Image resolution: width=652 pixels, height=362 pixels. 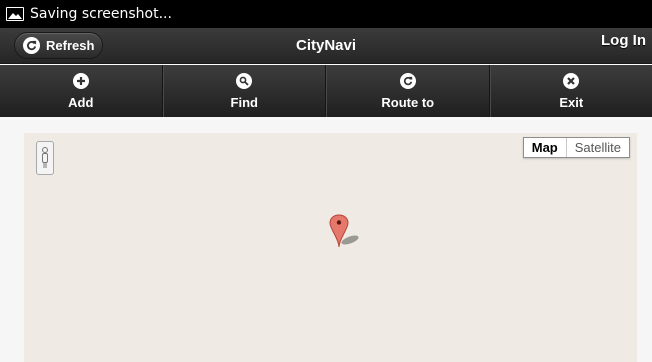 I want to click on search-icon, so click(x=244, y=80).